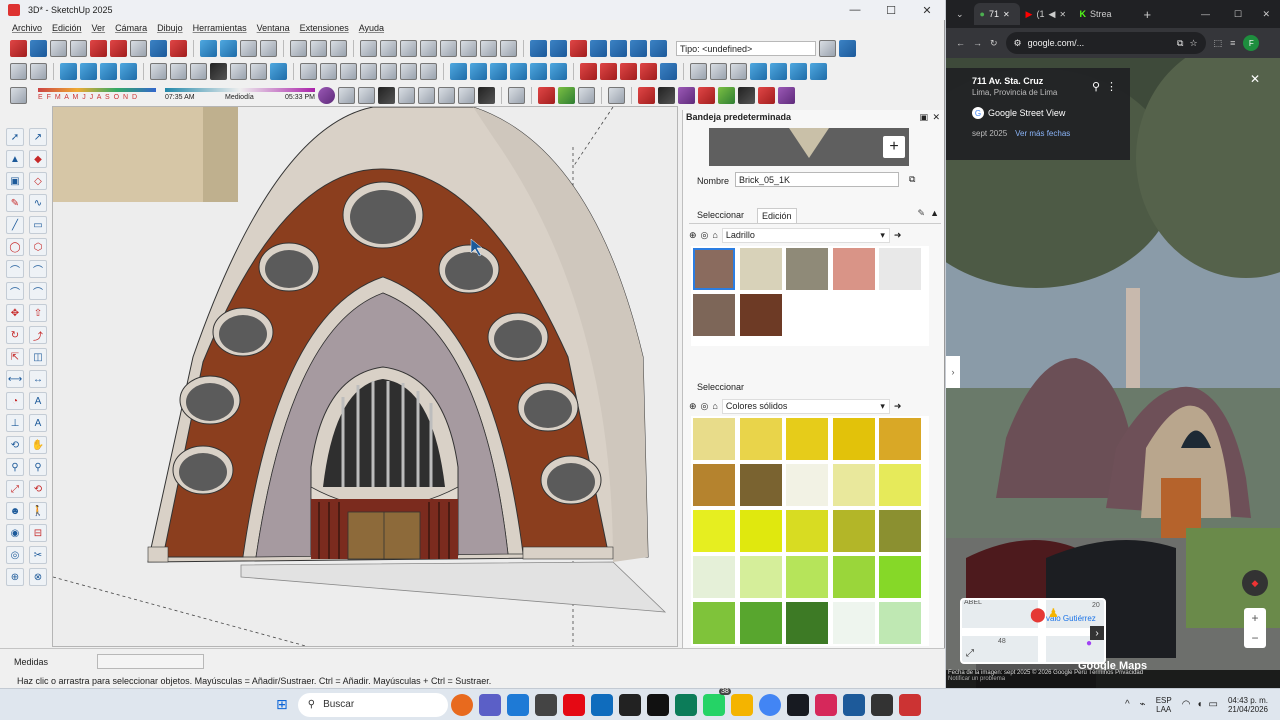 Image resolution: width=1280 pixels, height=720 pixels. I want to click on install-icon: ⧉, so click(1180, 43).